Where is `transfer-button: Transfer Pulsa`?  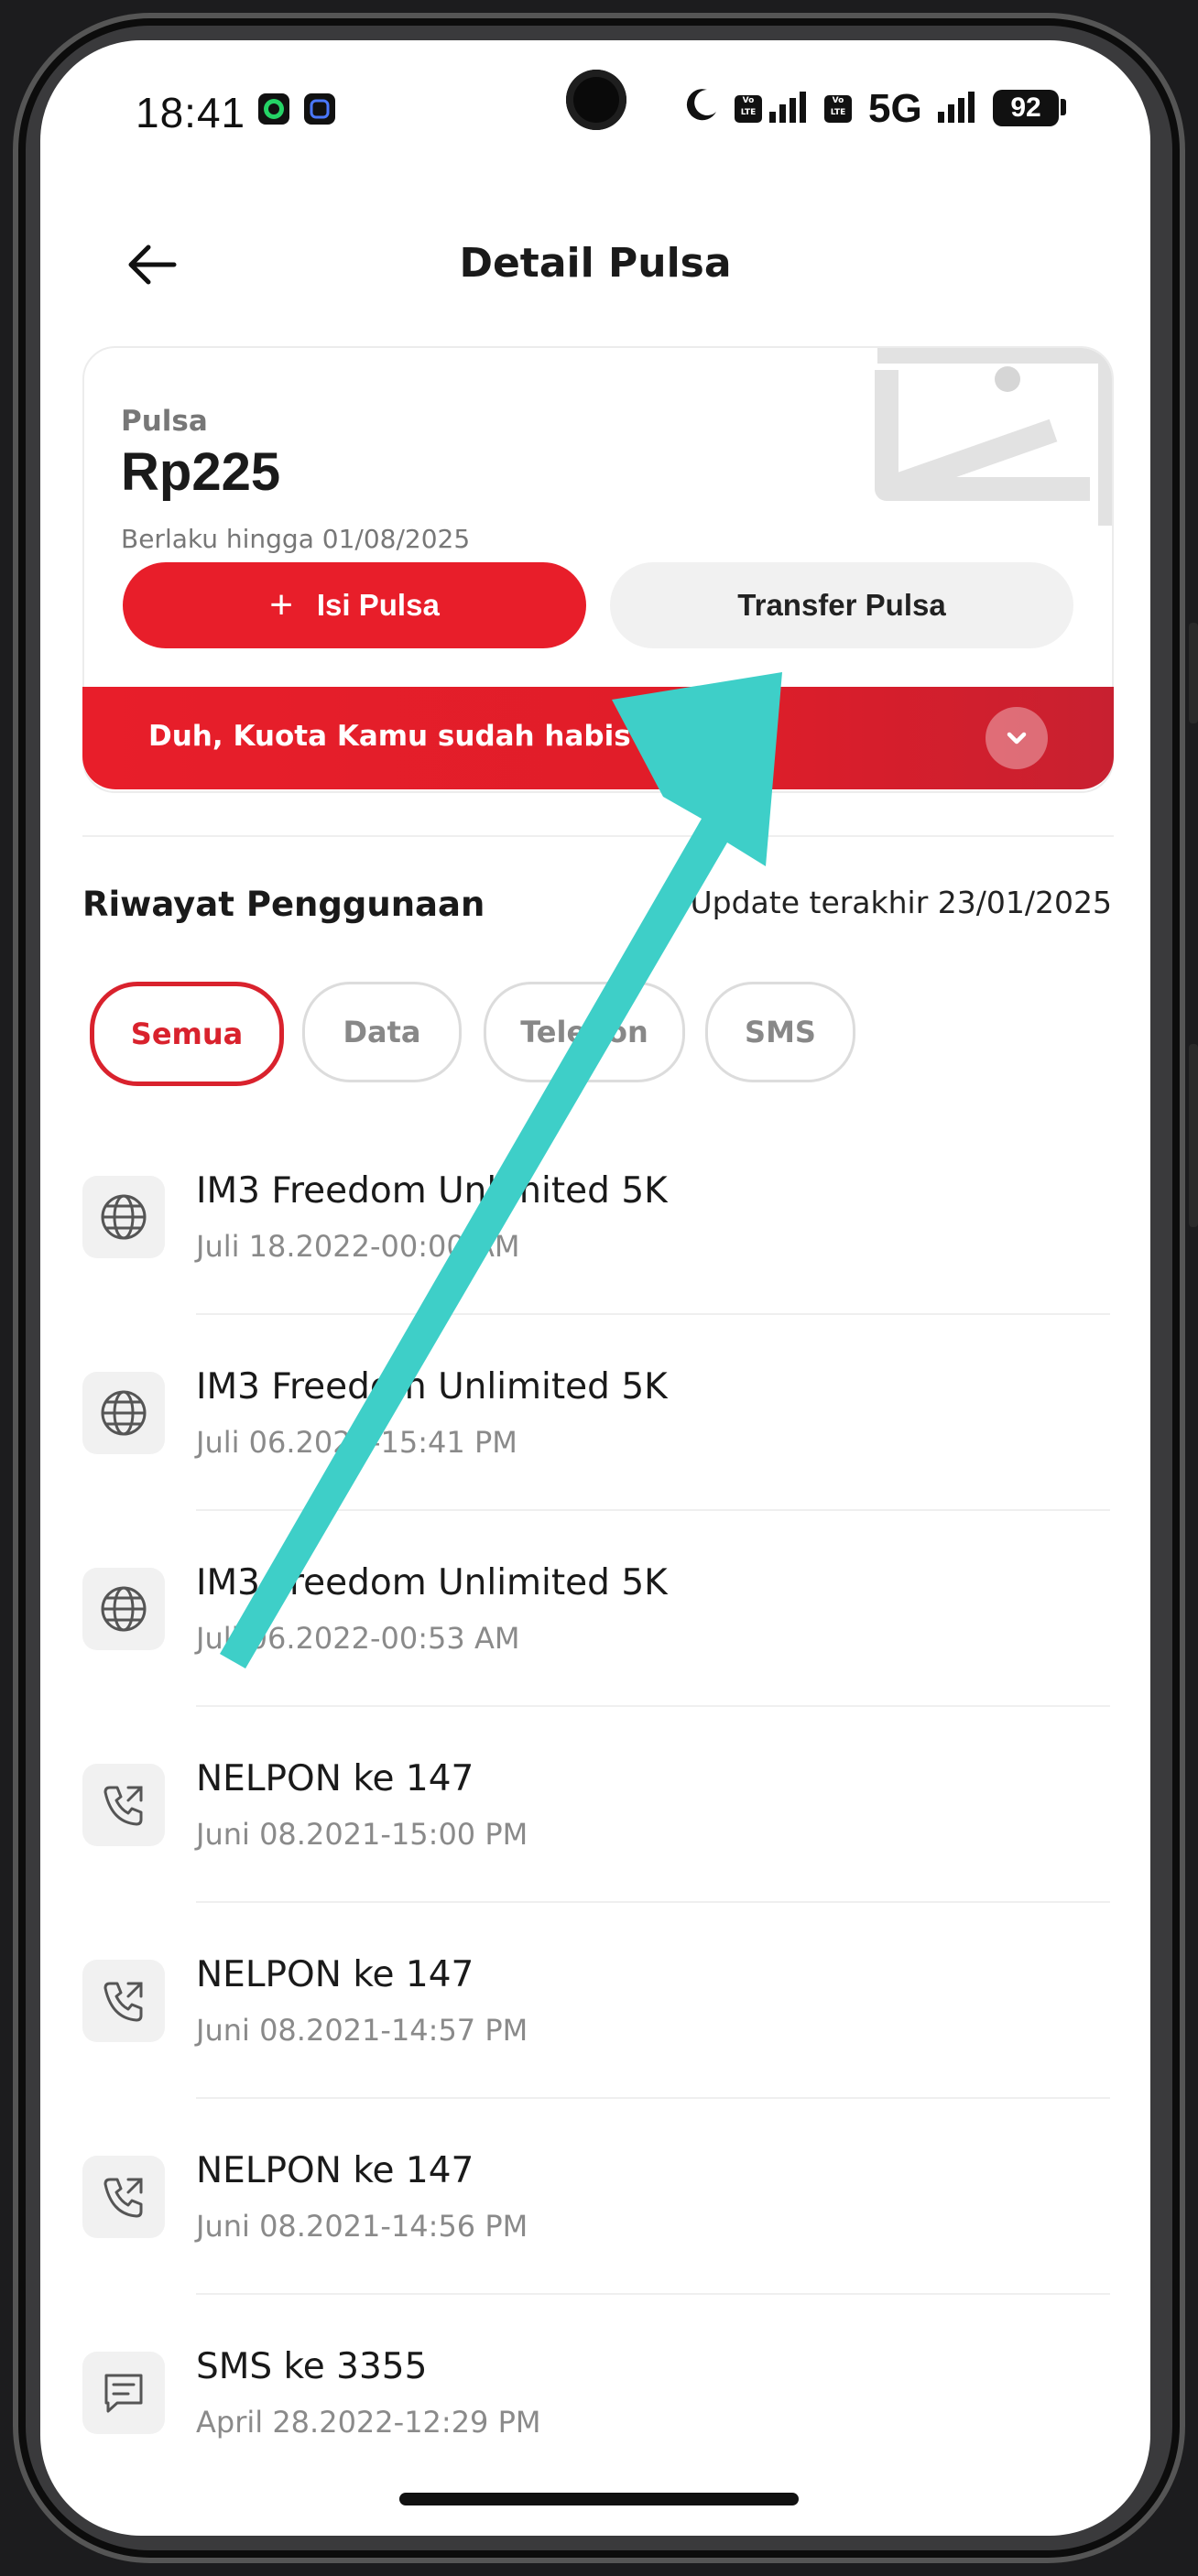 transfer-button: Transfer Pulsa is located at coordinates (842, 605).